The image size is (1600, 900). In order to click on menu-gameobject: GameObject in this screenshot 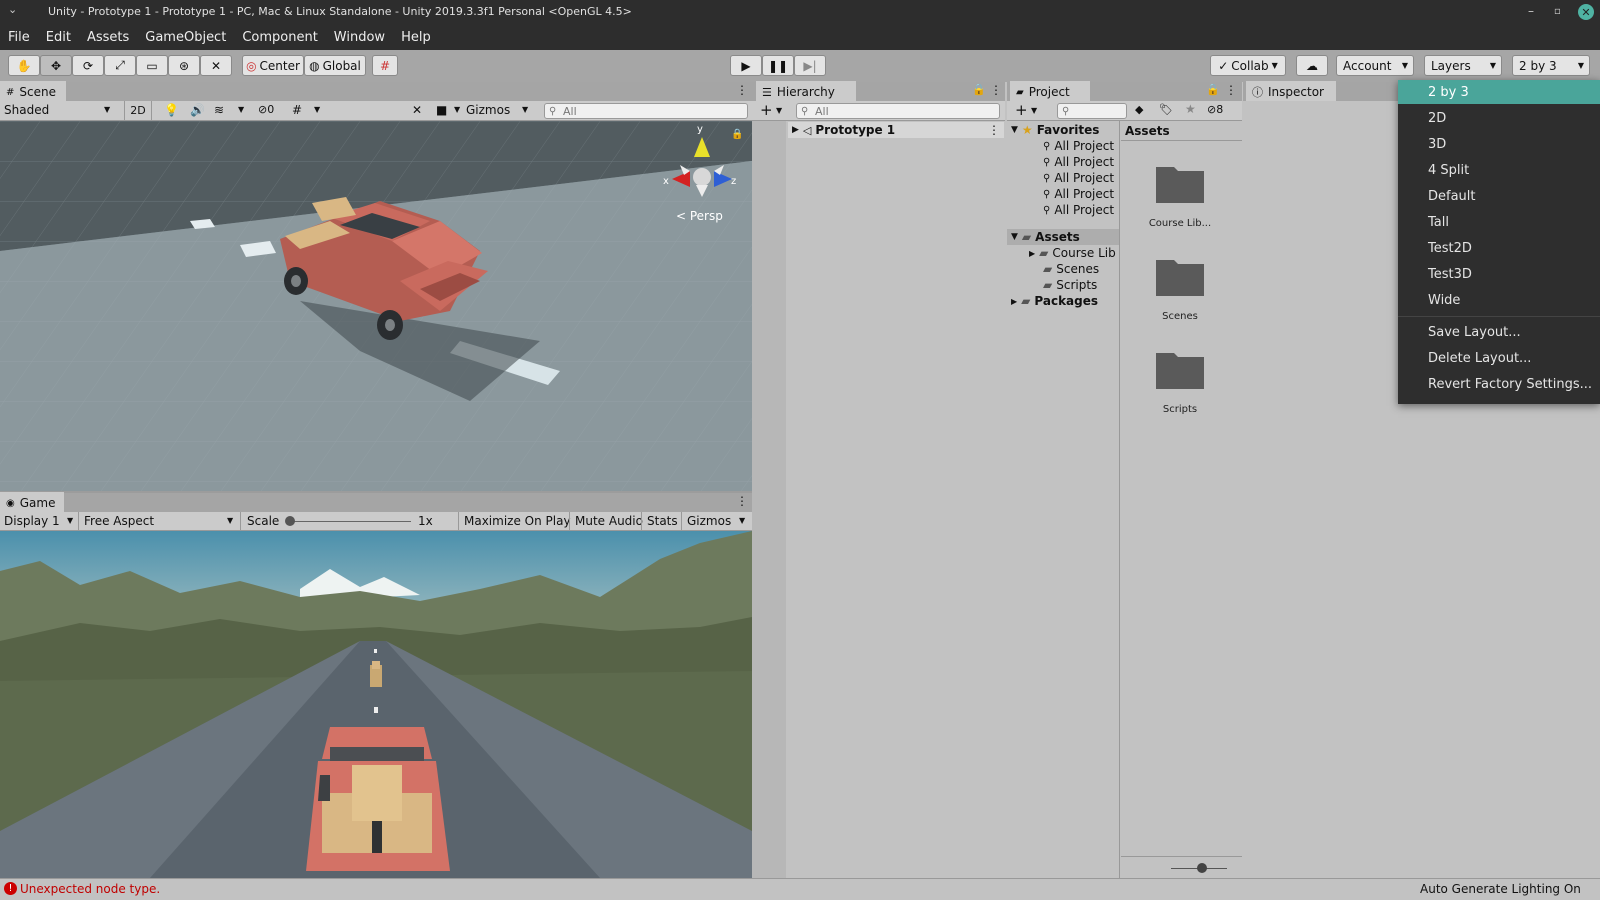, I will do `click(185, 37)`.